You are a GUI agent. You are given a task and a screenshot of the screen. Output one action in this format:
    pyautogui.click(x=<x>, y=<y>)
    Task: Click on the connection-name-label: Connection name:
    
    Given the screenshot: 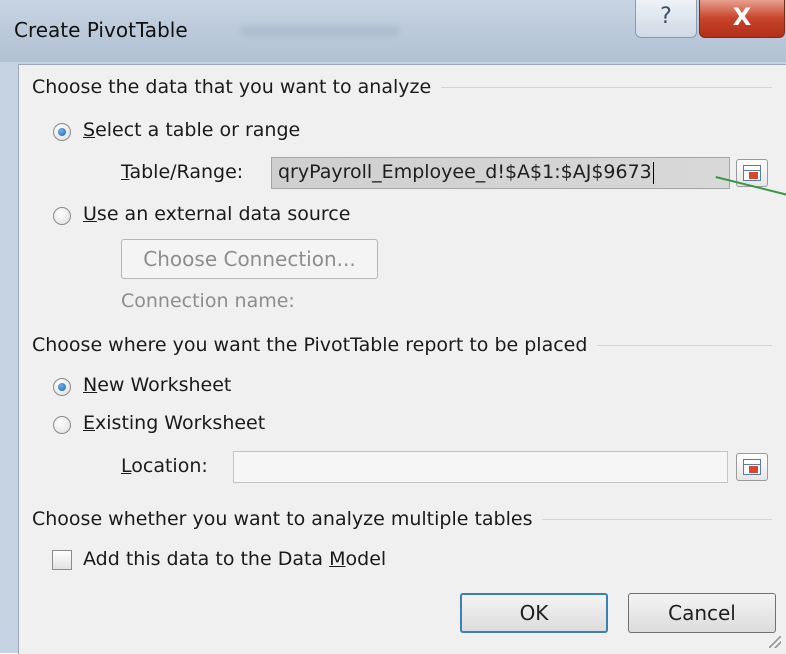 What is the action you would take?
    pyautogui.click(x=208, y=301)
    